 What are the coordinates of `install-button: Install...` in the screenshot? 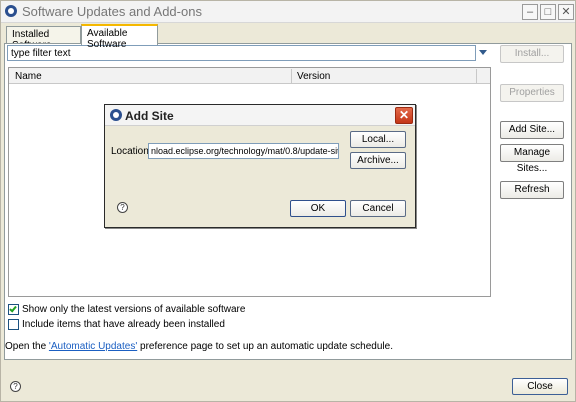 It's located at (532, 54).